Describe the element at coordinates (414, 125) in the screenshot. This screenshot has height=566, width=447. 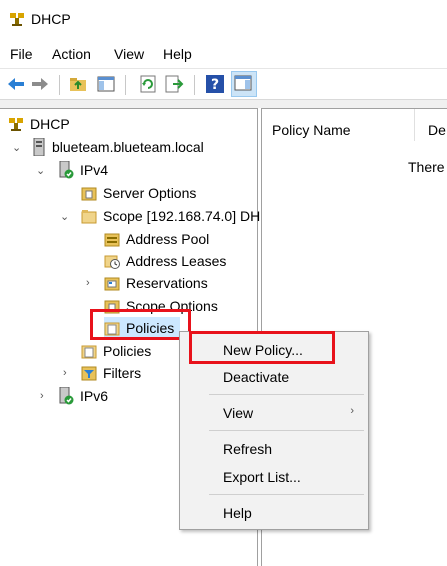
I see `column-separator` at that location.